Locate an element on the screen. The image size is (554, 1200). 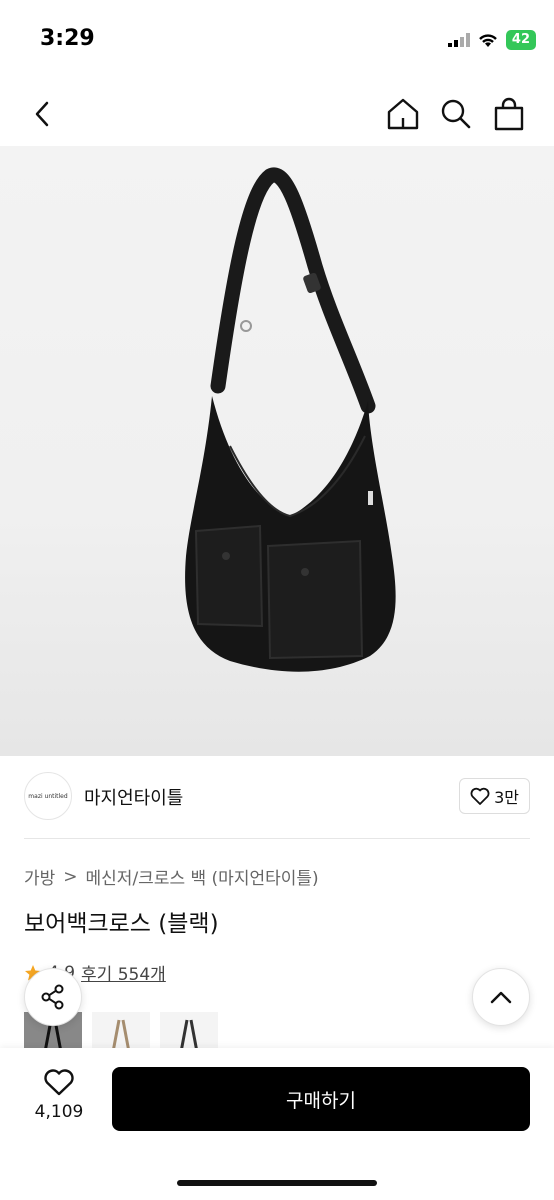
brand-like-button: 3만 is located at coordinates (494, 796).